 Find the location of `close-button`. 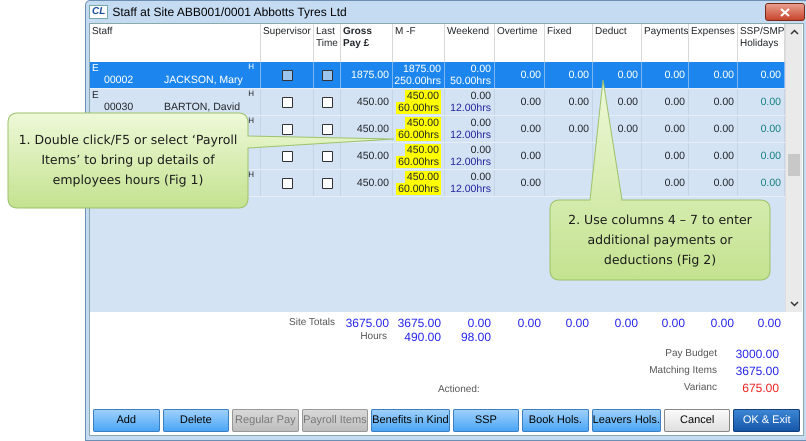

close-button is located at coordinates (785, 12).